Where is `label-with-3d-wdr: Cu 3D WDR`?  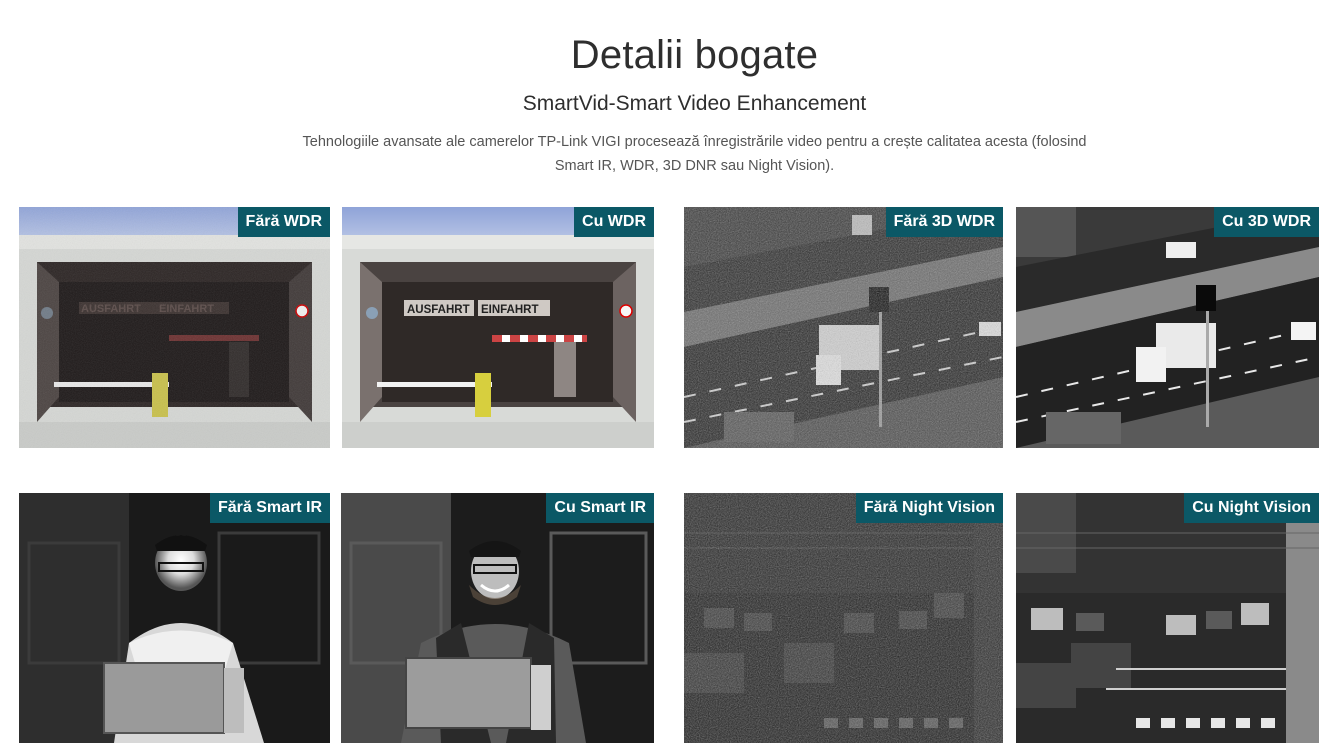
label-with-3d-wdr: Cu 3D WDR is located at coordinates (1266, 222).